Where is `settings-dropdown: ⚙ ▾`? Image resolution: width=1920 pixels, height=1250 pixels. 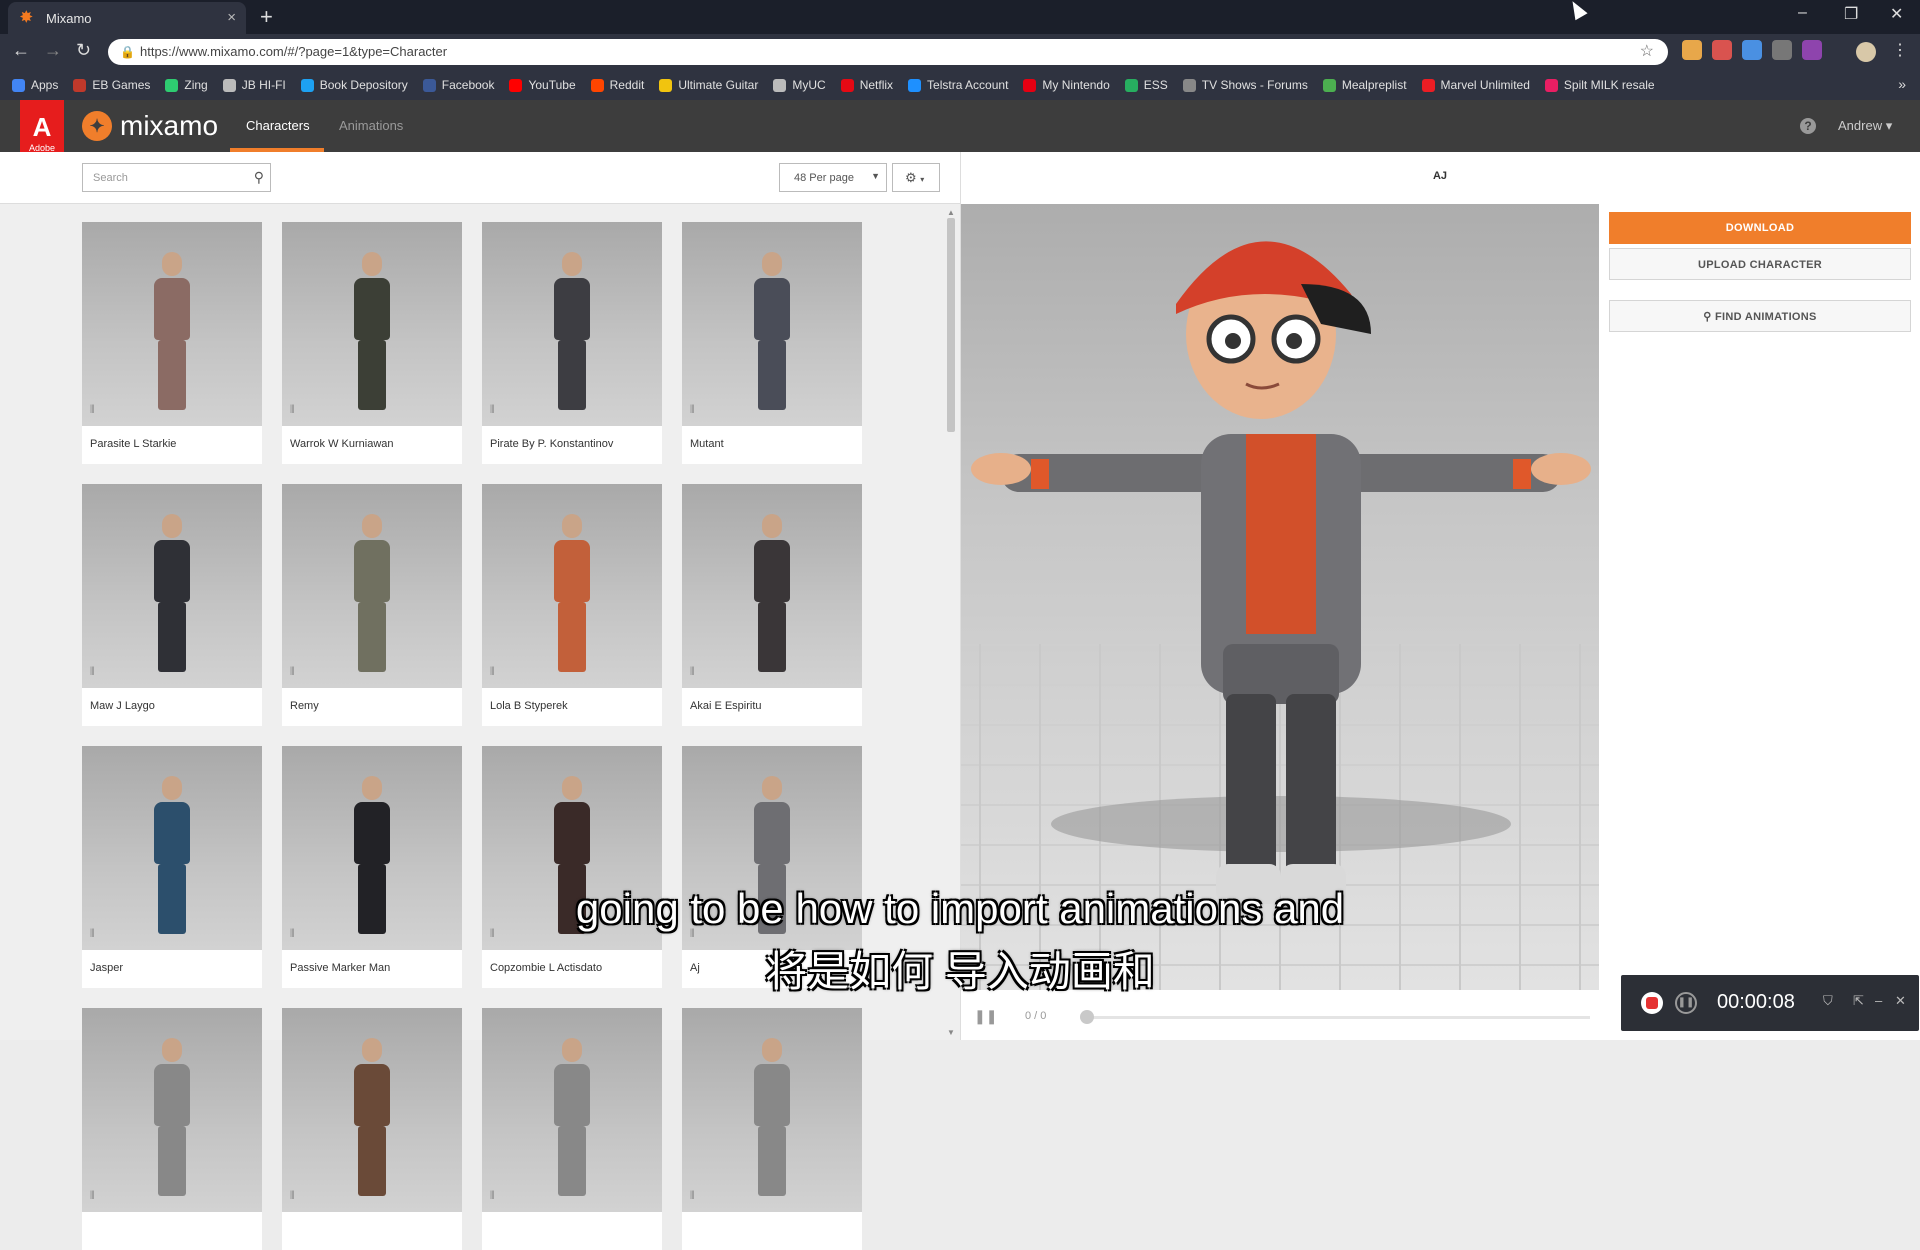 settings-dropdown: ⚙ ▾ is located at coordinates (916, 177).